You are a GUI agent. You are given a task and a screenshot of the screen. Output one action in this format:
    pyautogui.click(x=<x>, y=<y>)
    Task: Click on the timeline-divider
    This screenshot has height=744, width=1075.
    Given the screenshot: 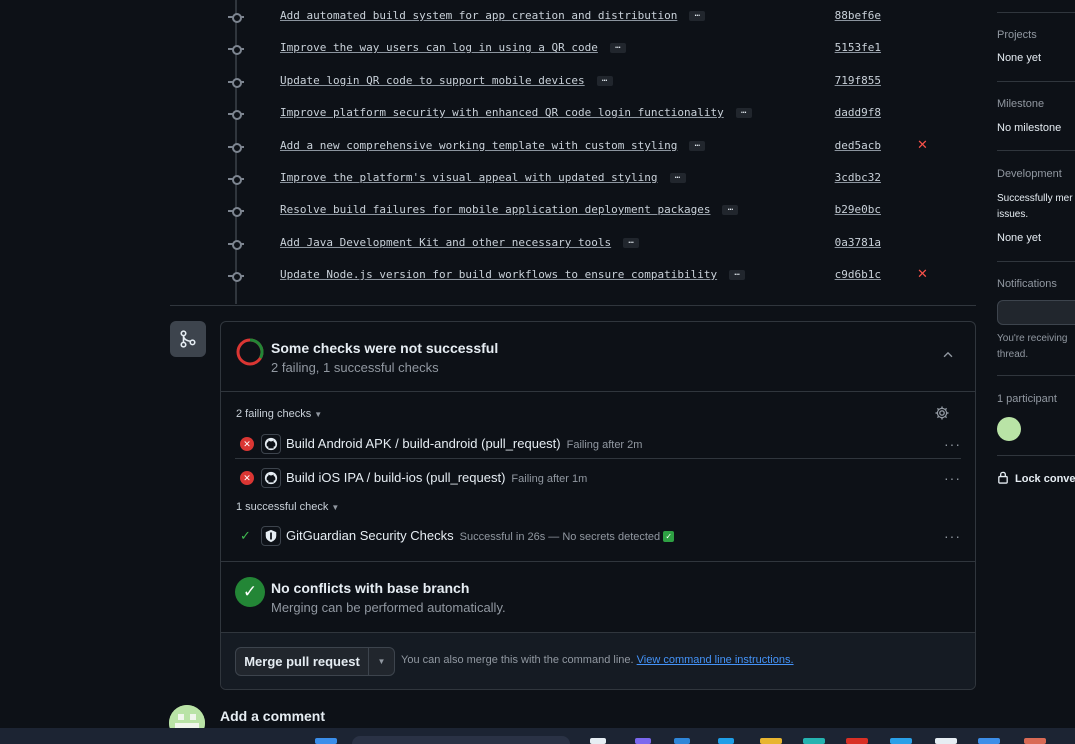 What is the action you would take?
    pyautogui.click(x=573, y=305)
    